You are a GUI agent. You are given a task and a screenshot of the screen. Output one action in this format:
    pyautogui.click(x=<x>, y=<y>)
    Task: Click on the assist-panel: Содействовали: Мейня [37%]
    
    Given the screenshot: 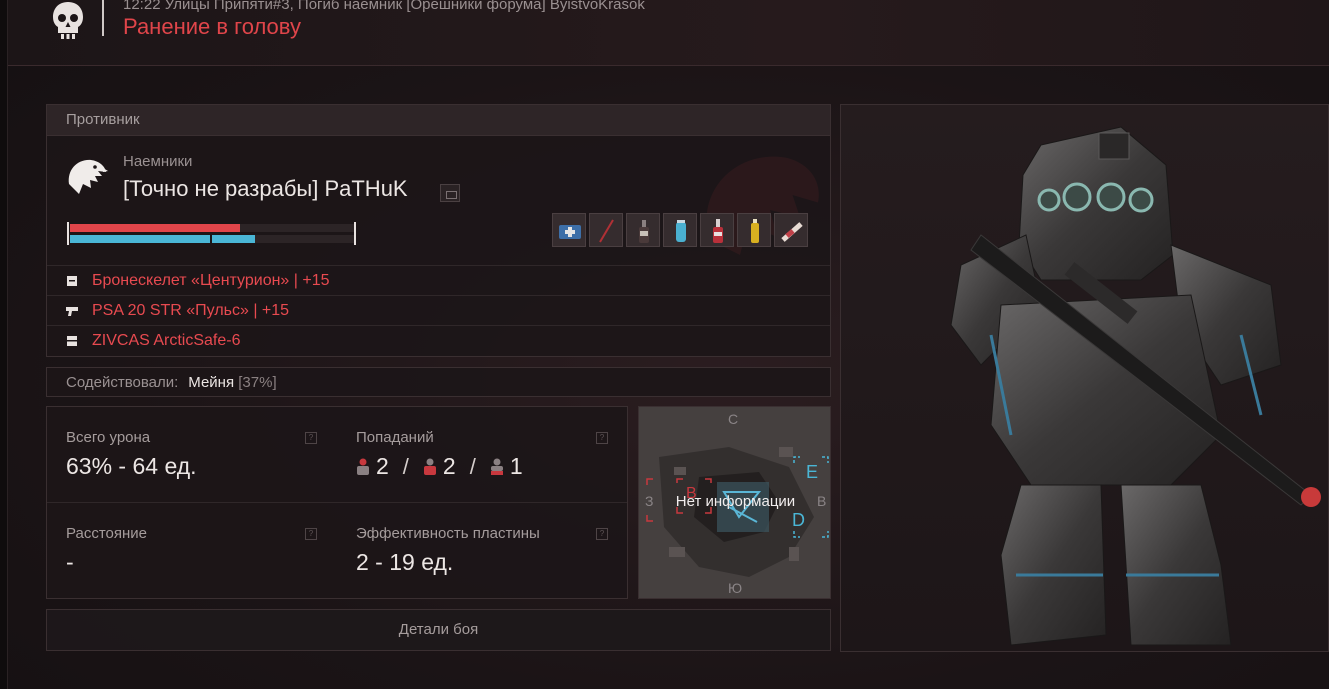 What is the action you would take?
    pyautogui.click(x=438, y=382)
    